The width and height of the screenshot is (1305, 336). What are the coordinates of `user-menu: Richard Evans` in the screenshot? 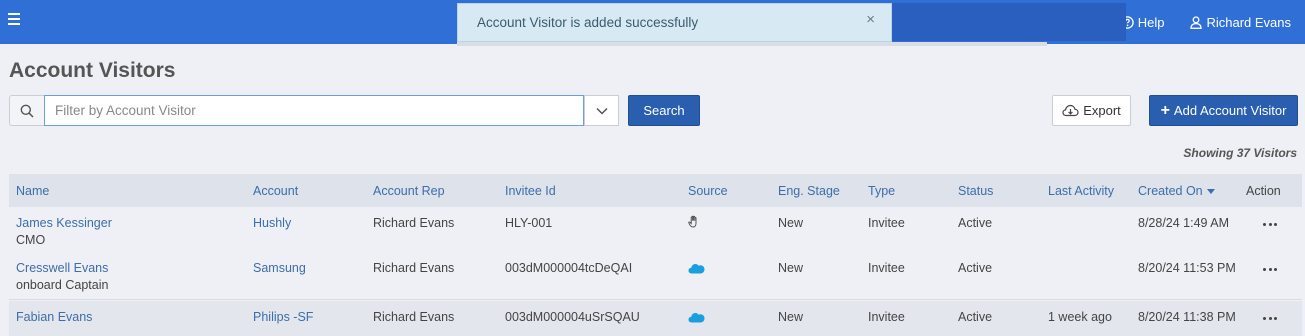 It's located at (1240, 22).